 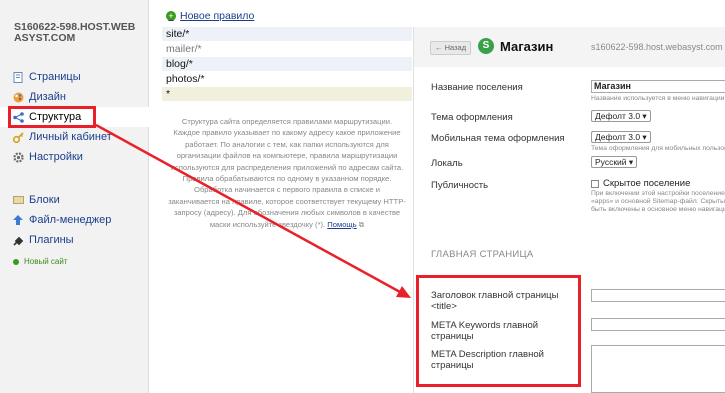 I want to click on plugins-icon, so click(x=18, y=240).